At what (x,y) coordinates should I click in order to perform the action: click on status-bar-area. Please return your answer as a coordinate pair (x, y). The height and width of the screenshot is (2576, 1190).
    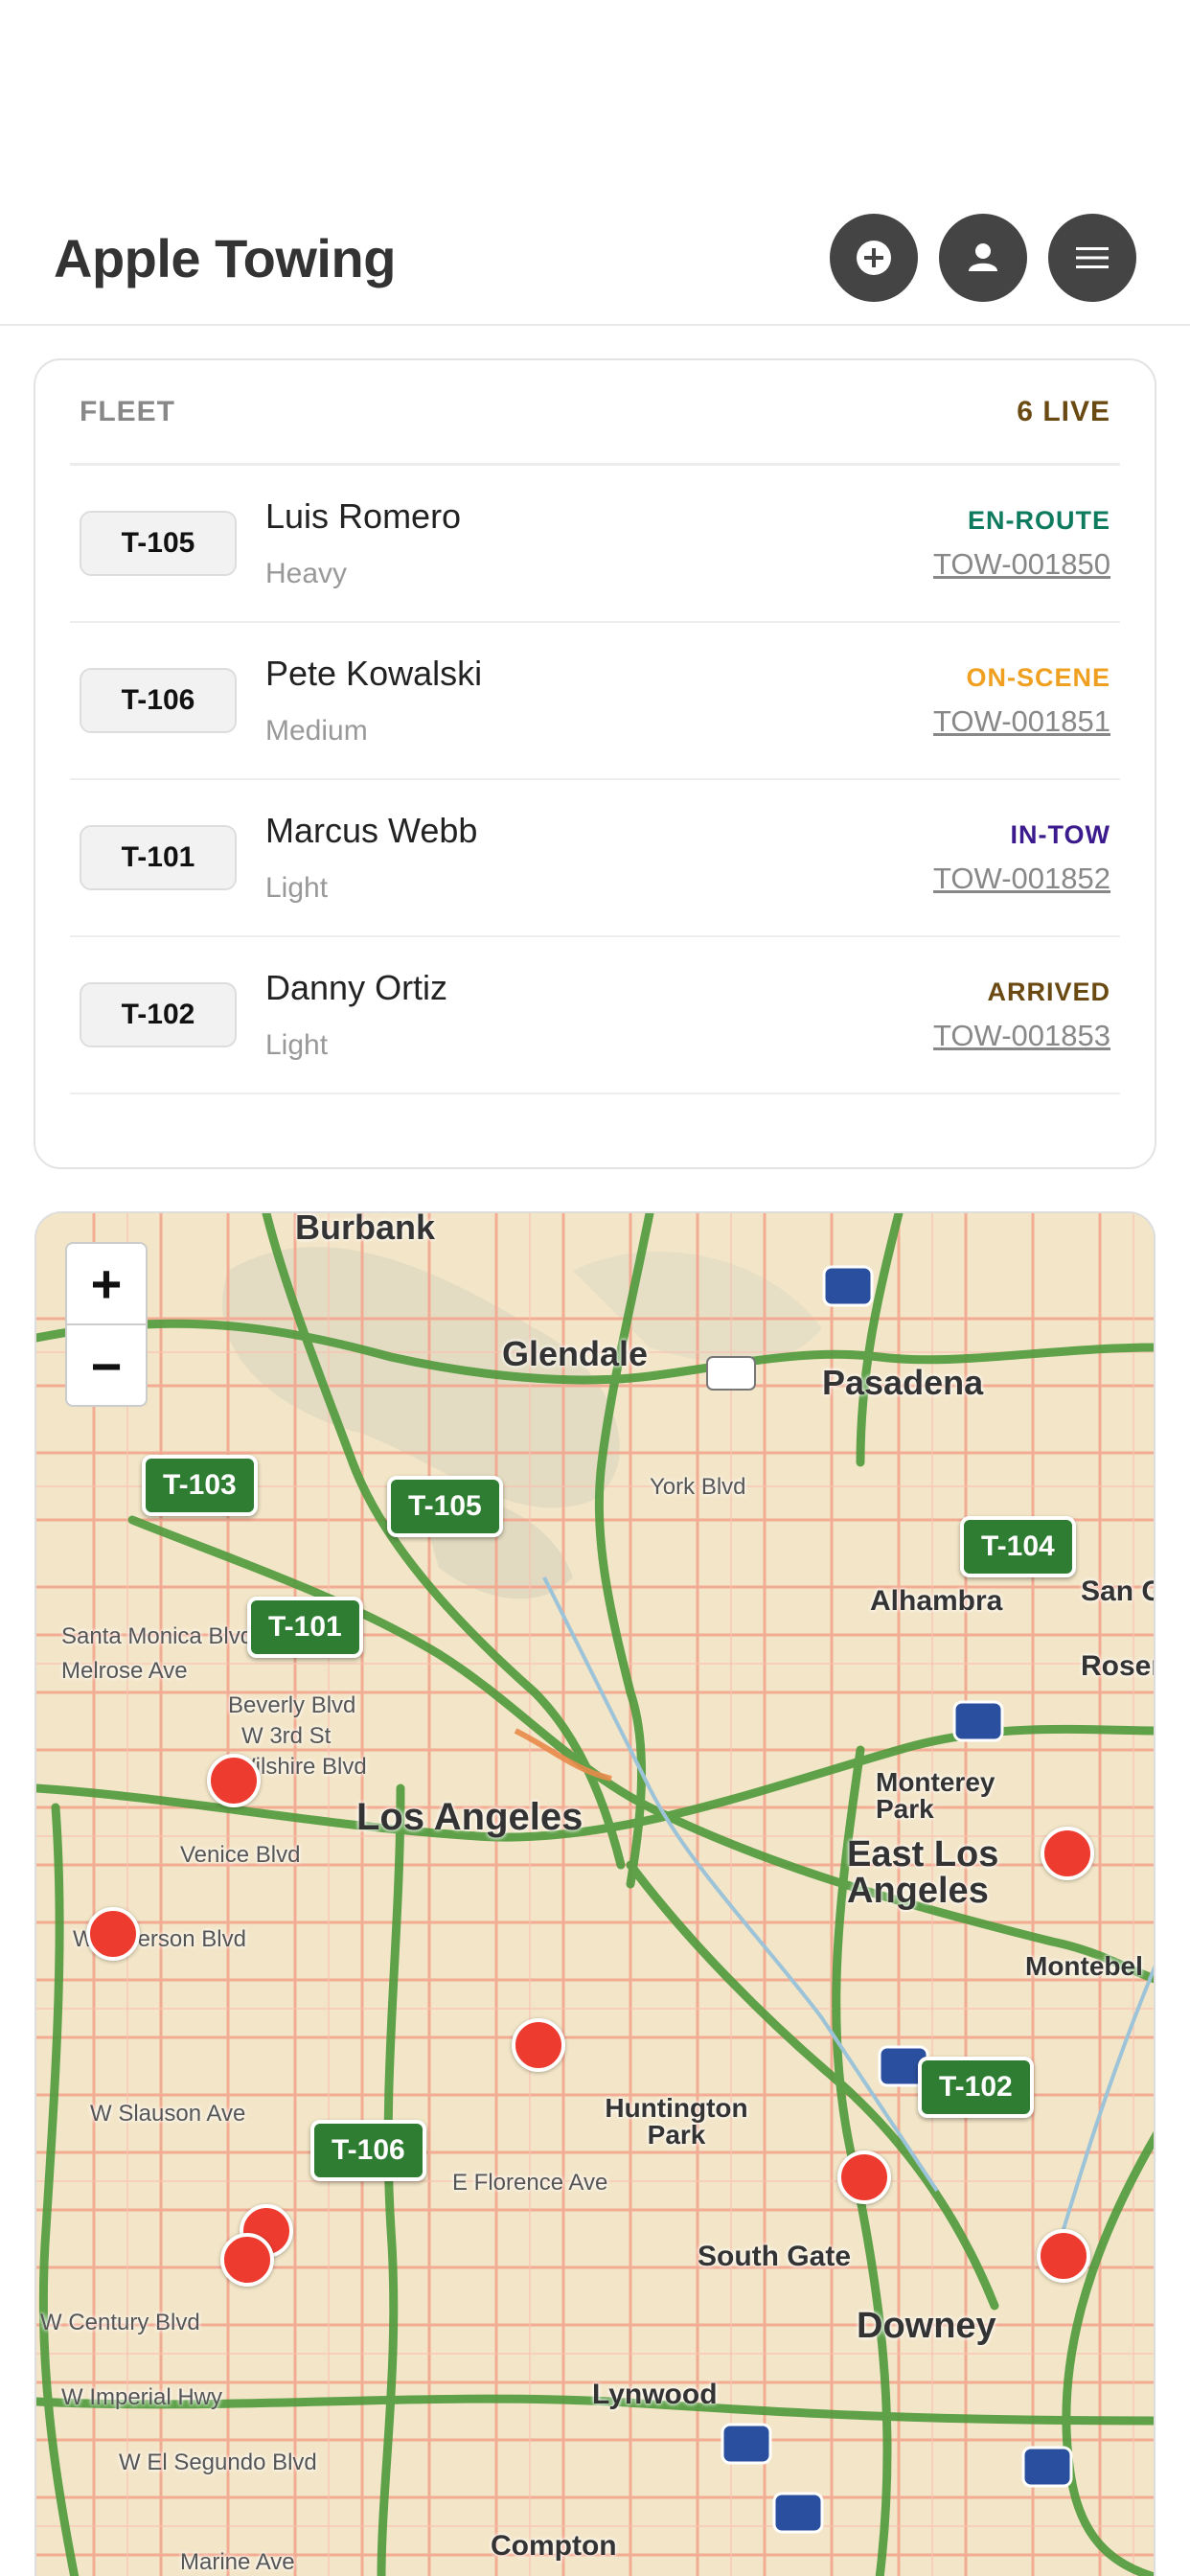
    Looking at the image, I should click on (595, 96).